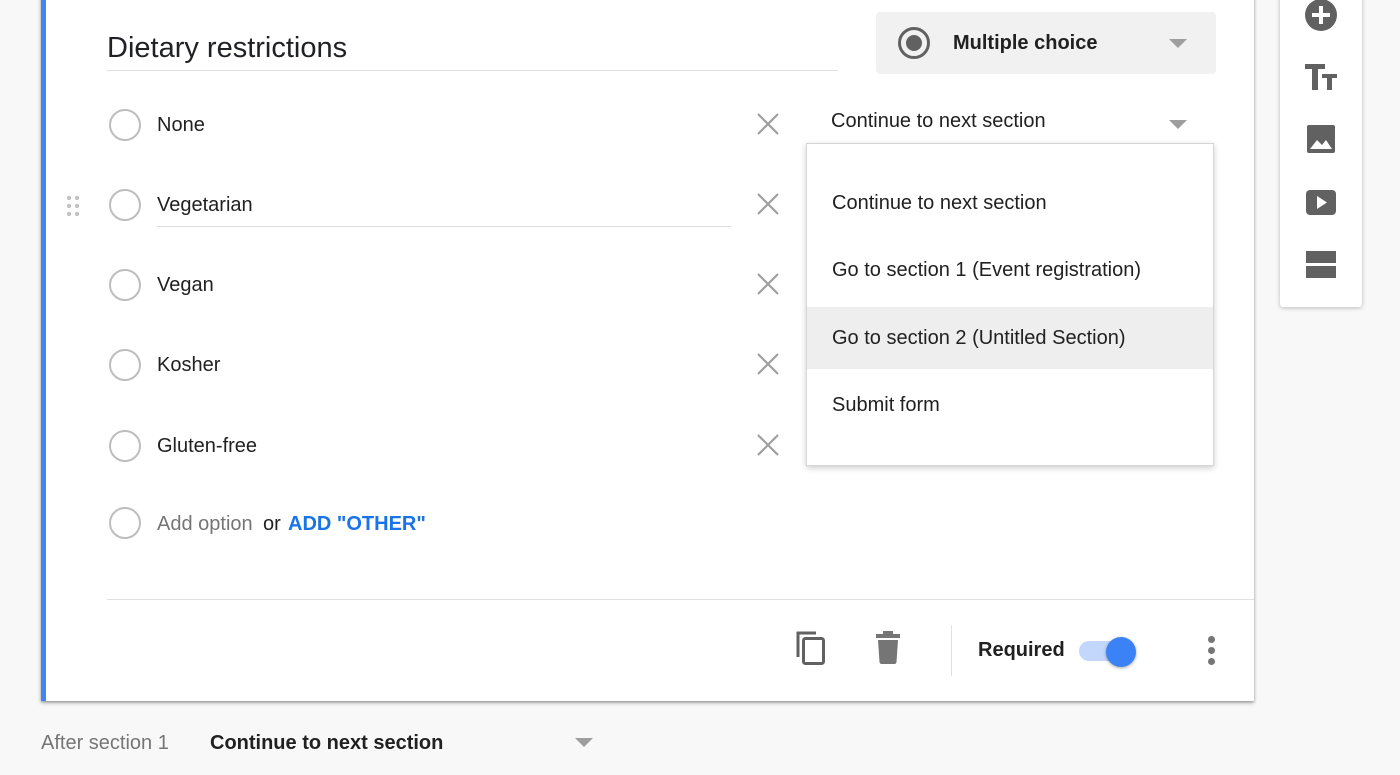 This screenshot has width=1400, height=775. What do you see at coordinates (1025, 43) in the screenshot?
I see `question-type-label: Multiple choice` at bounding box center [1025, 43].